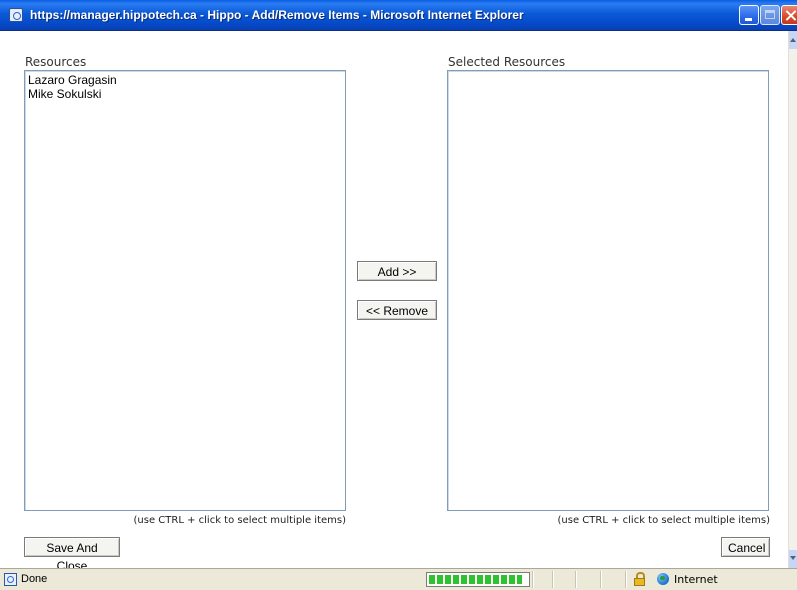 The height and width of the screenshot is (590, 797). I want to click on scroll-up-arrow-icon, so click(793, 40).